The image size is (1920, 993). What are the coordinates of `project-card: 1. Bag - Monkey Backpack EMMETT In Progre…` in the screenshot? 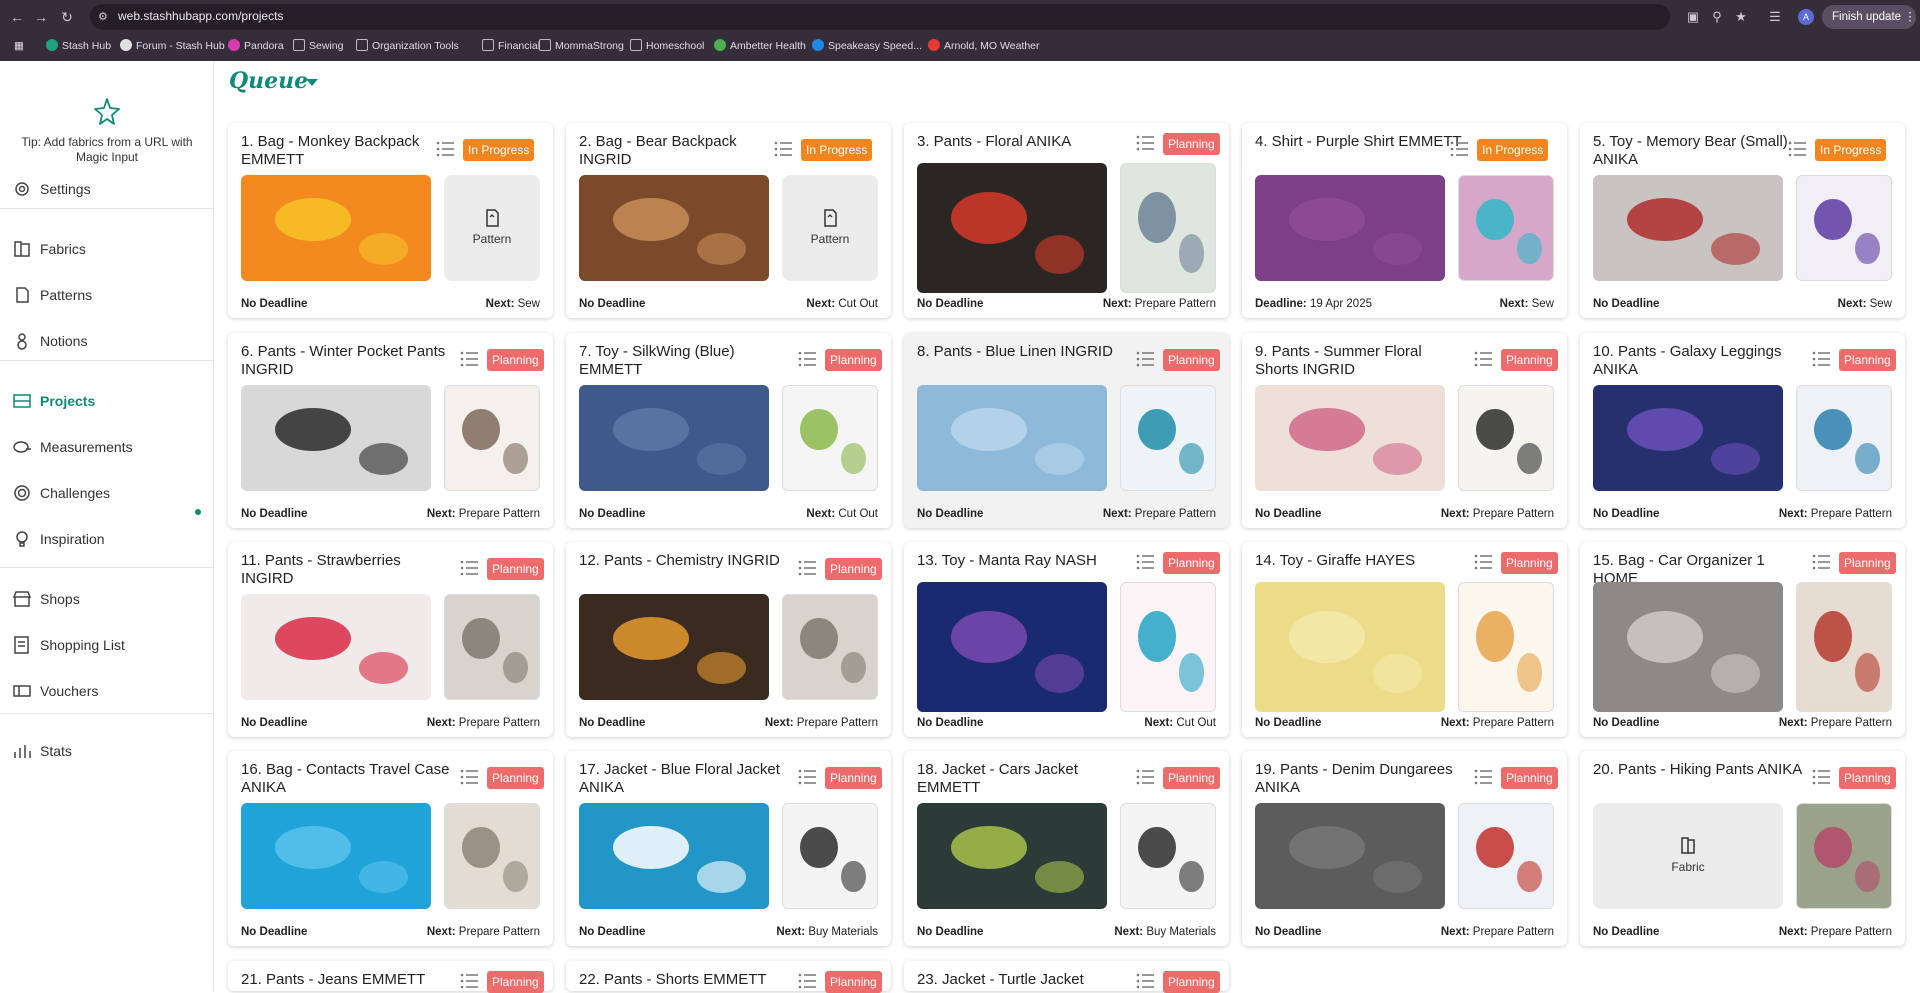 It's located at (390, 220).